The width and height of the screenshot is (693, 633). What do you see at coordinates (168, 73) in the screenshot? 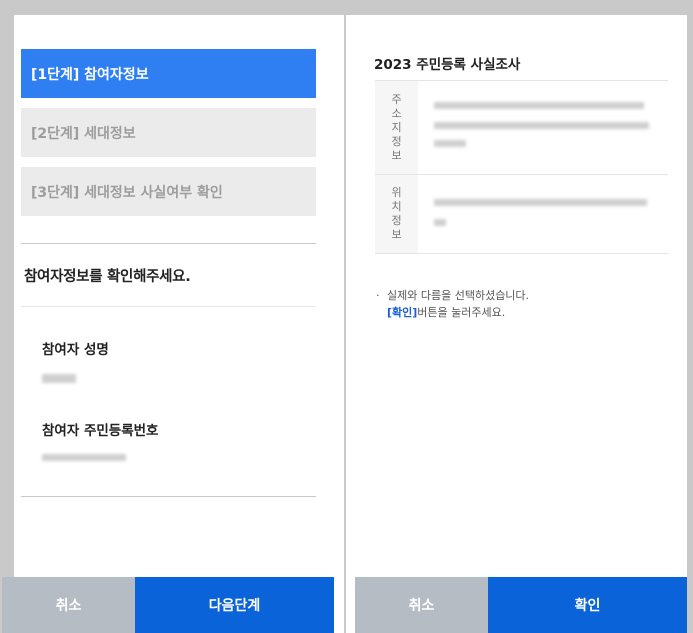
I see `step-1-participant-info: [1단계] 참여자정보` at bounding box center [168, 73].